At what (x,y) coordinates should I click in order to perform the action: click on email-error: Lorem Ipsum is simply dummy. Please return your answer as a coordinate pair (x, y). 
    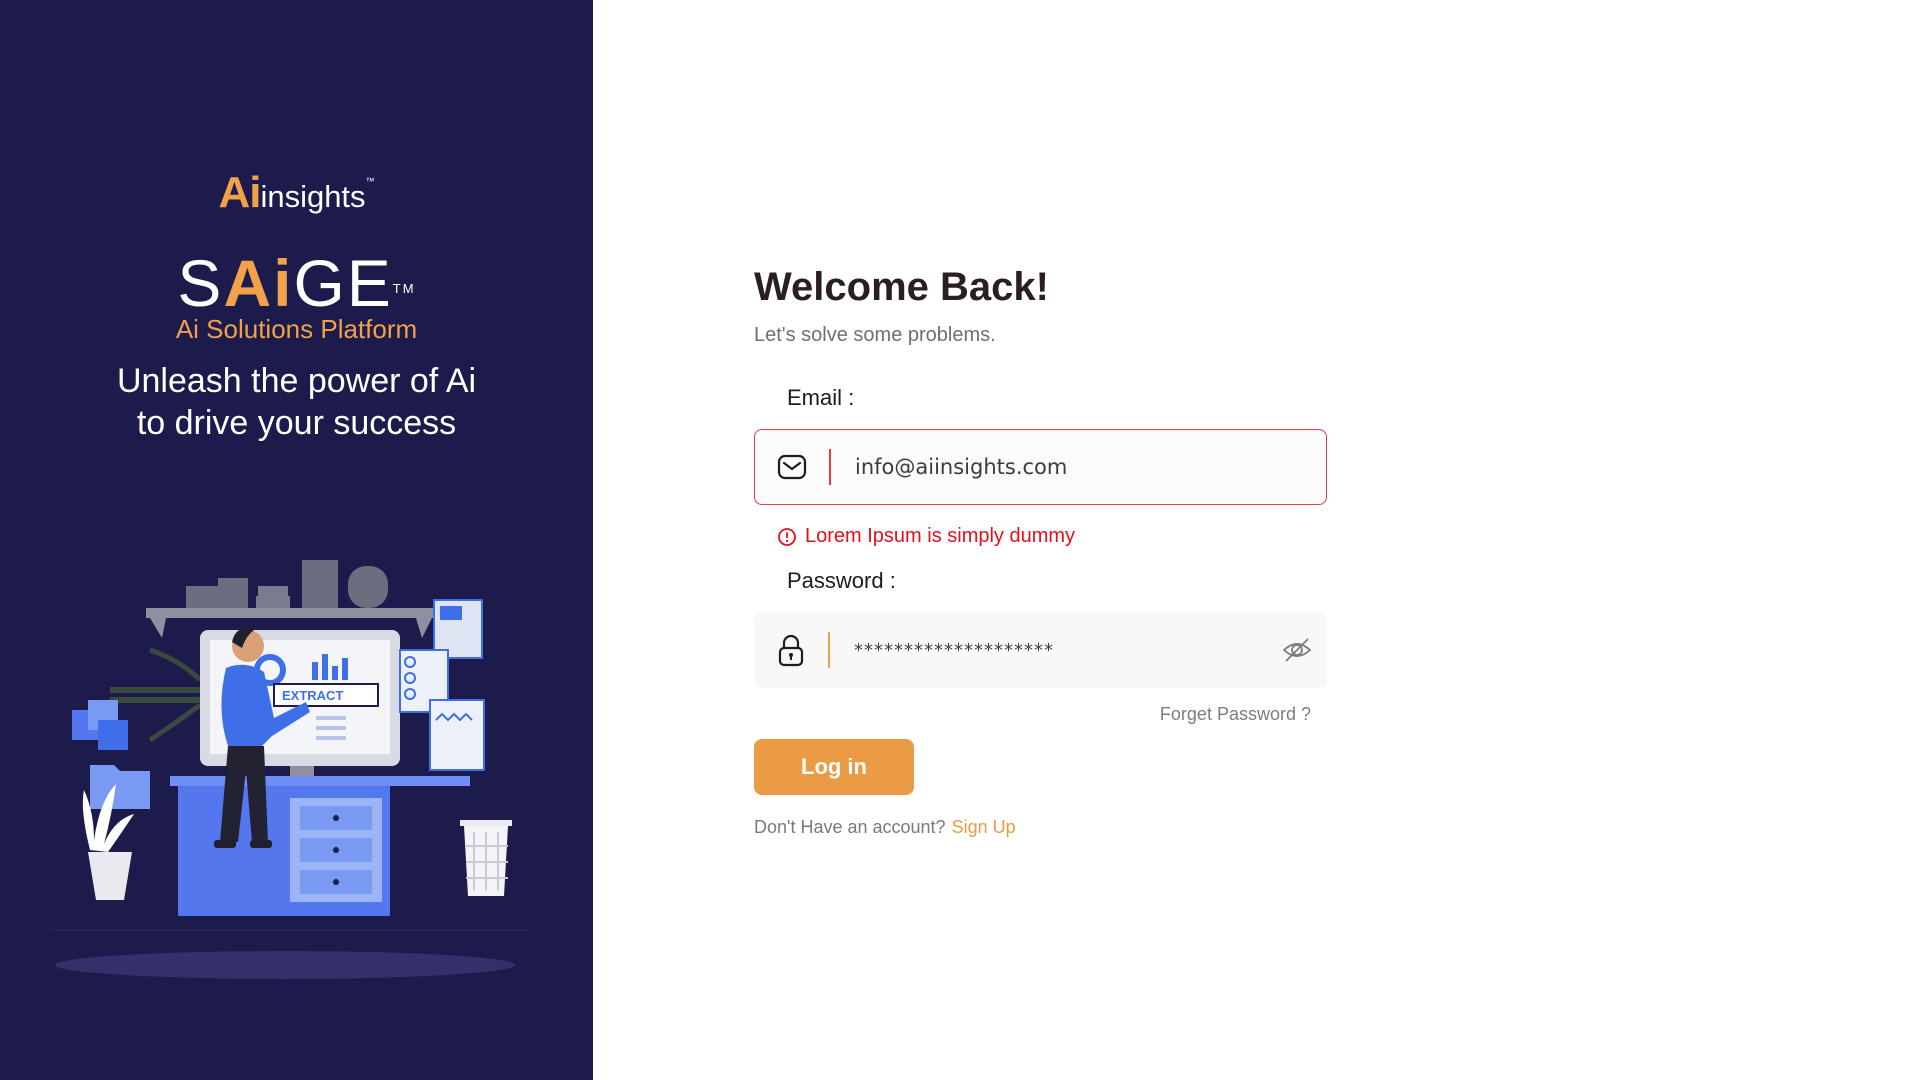
    Looking at the image, I should click on (1040, 536).